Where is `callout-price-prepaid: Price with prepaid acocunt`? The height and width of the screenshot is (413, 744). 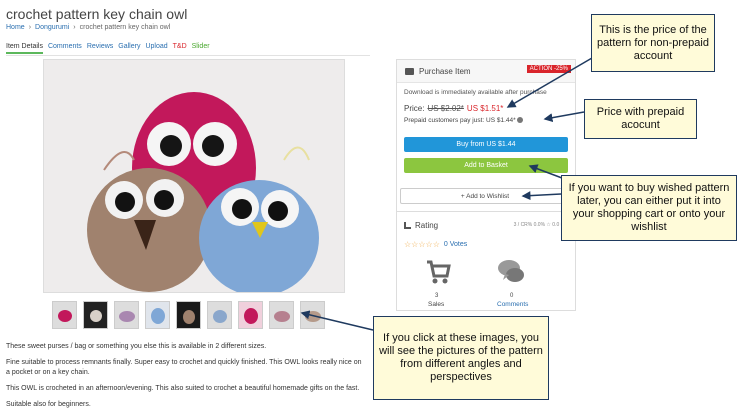
callout-price-prepaid: Price with prepaid acocunt is located at coordinates (640, 119).